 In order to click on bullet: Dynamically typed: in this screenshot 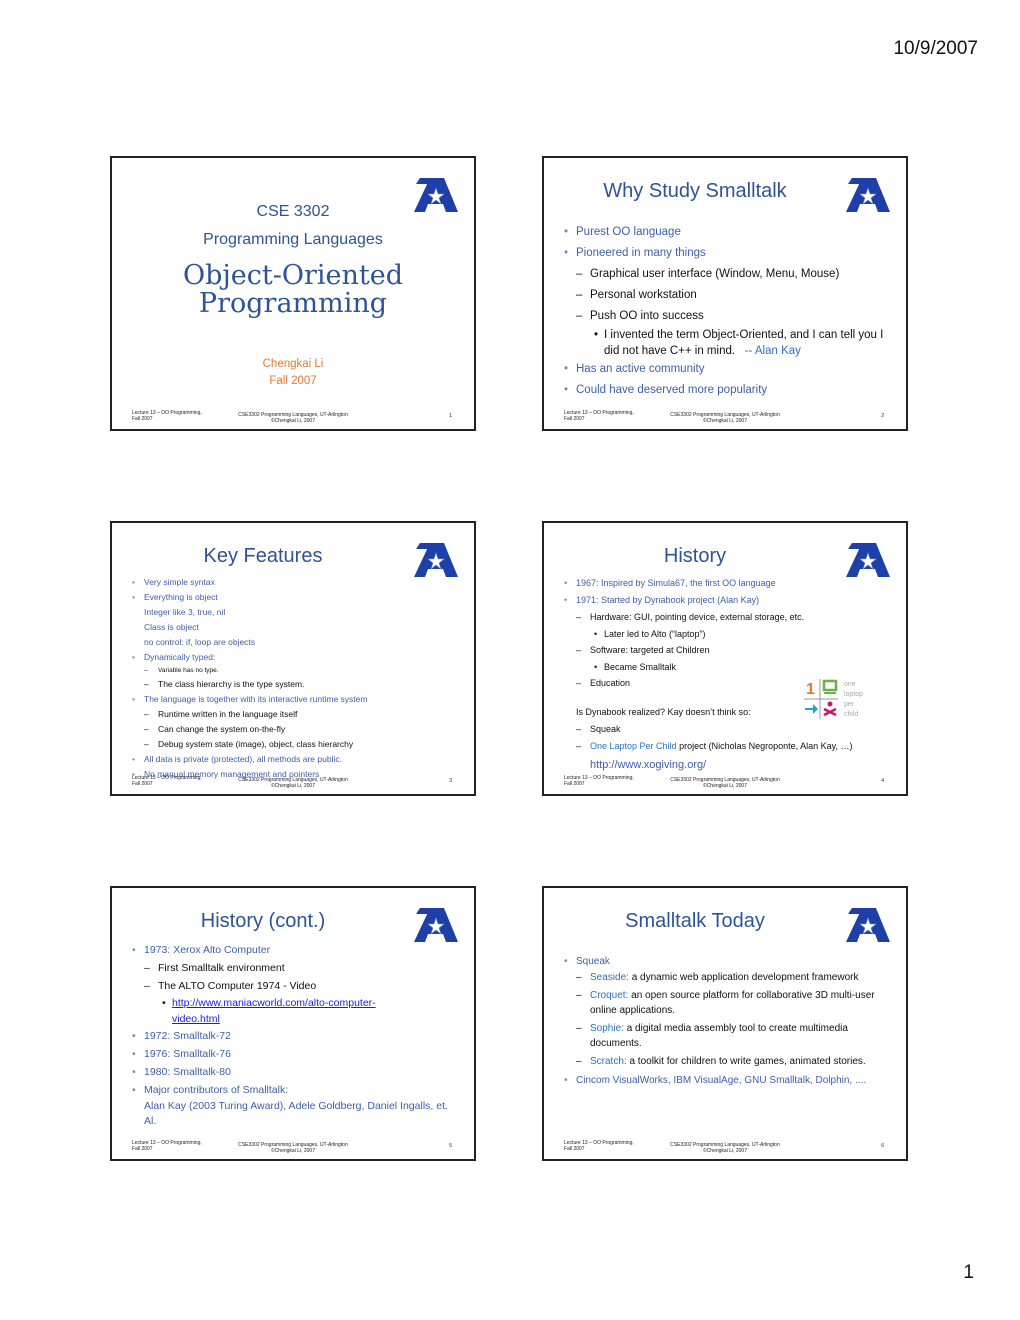, I will do `click(294, 657)`.